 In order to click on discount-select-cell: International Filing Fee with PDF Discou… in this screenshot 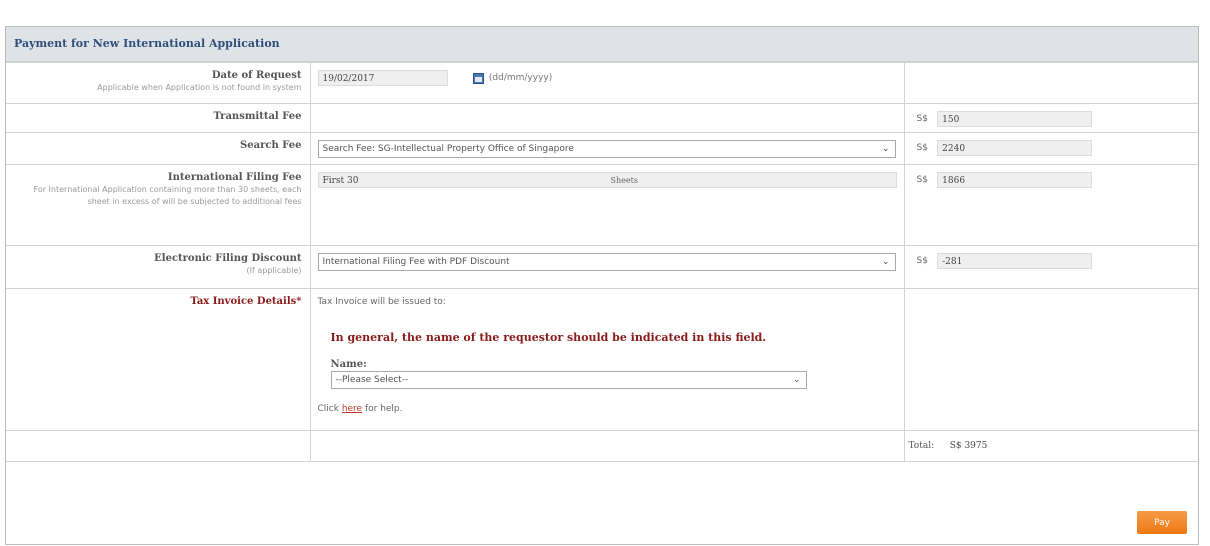, I will do `click(607, 267)`.